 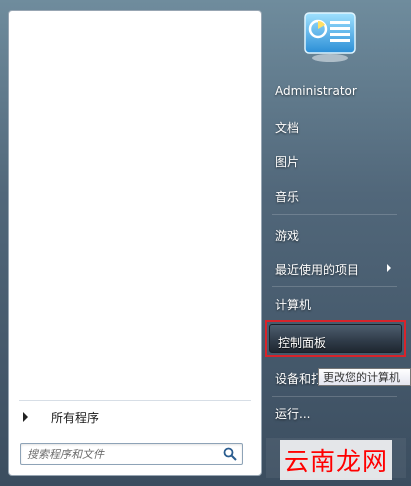 I want to click on menu-item-label: 图片, so click(x=287, y=162).